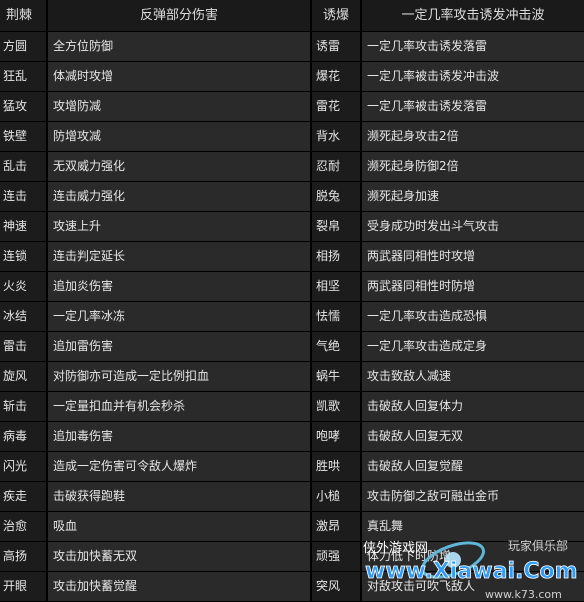 Image resolution: width=584 pixels, height=602 pixels. I want to click on skill-name-cell: 相扬, so click(337, 257).